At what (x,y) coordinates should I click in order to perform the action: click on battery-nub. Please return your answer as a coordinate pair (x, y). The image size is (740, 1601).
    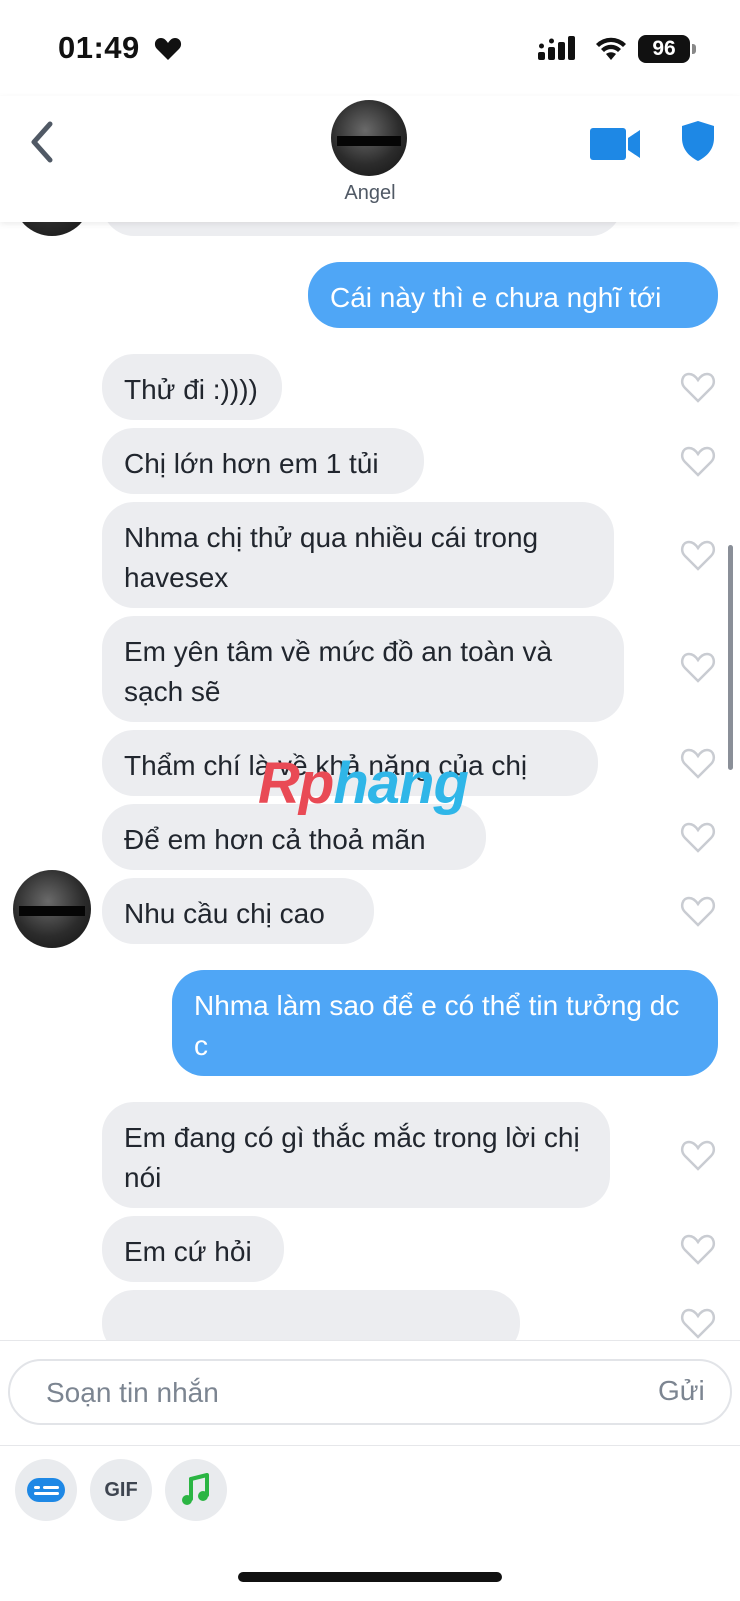
    Looking at the image, I should click on (694, 49).